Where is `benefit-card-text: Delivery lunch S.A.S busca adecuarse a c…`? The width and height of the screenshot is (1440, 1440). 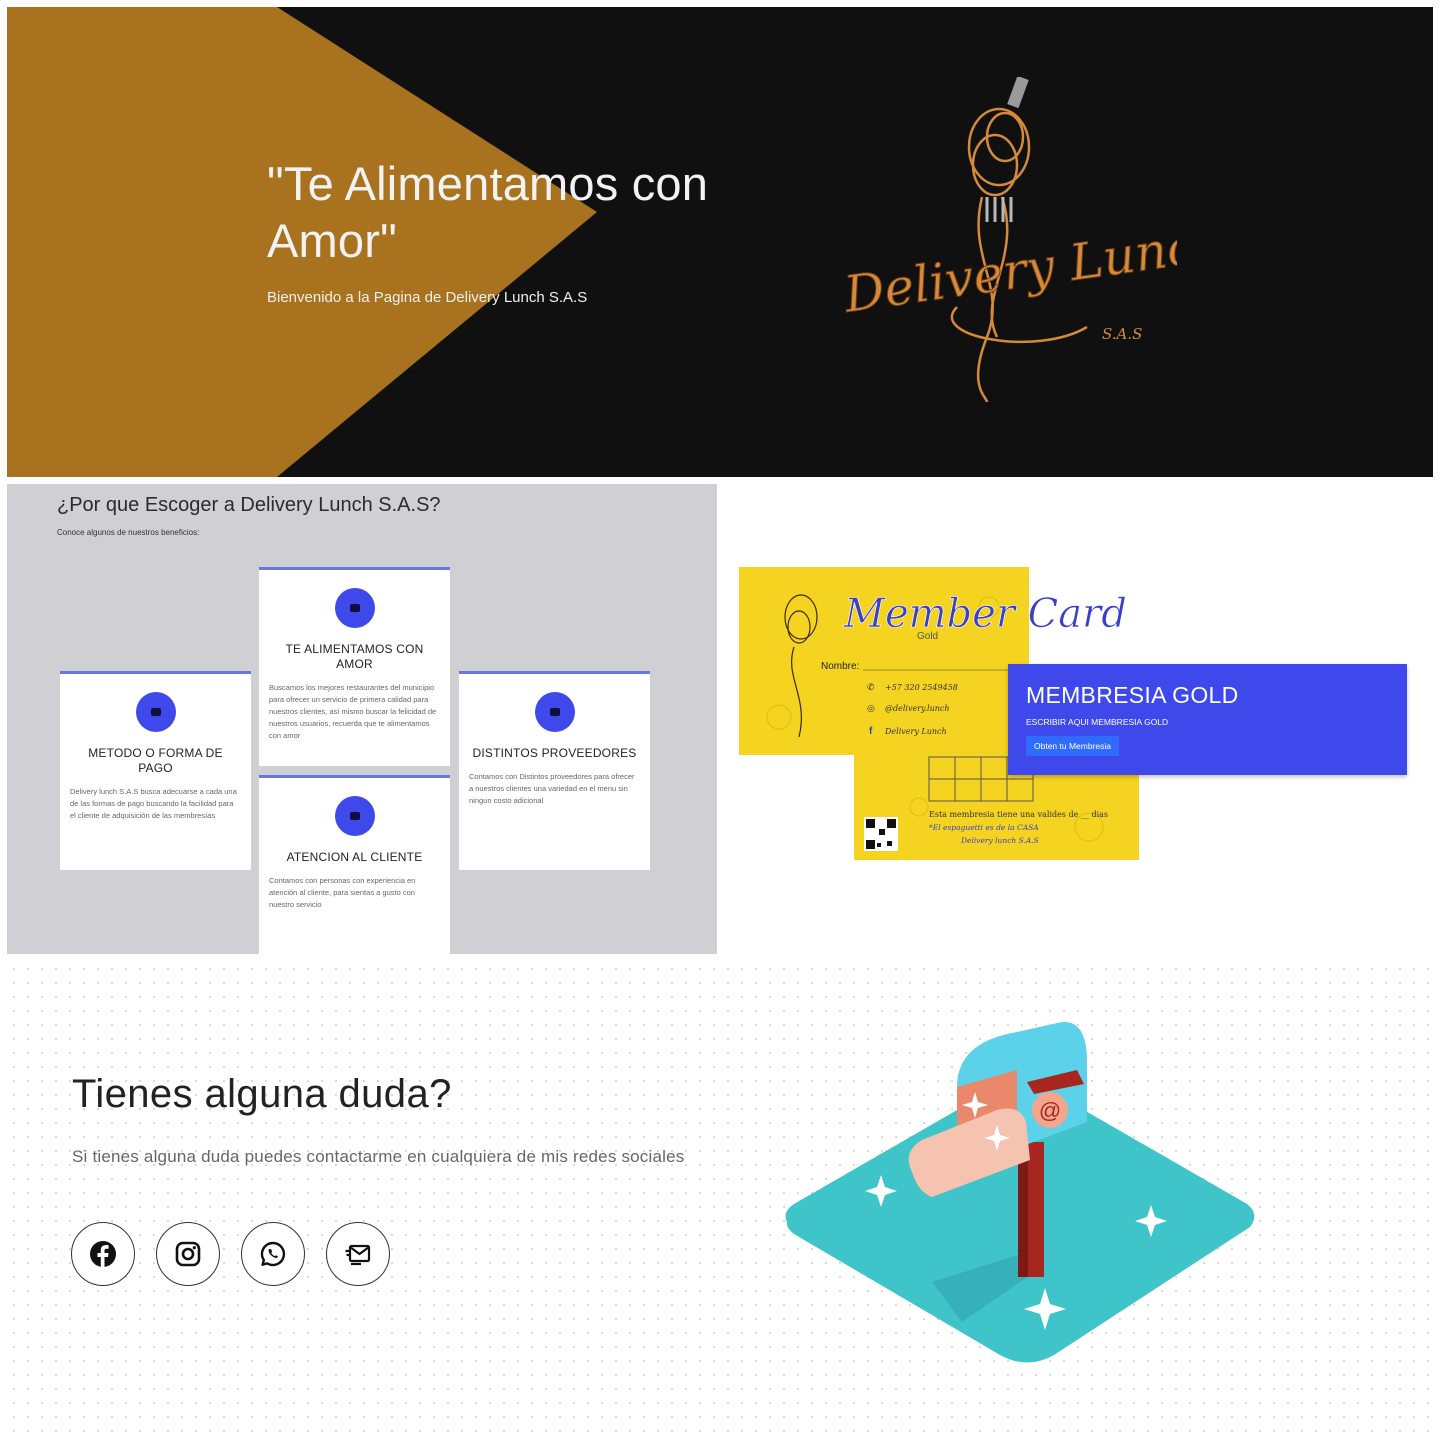
benefit-card-text: Delivery lunch S.A.S busca adecuarse a c… is located at coordinates (153, 803).